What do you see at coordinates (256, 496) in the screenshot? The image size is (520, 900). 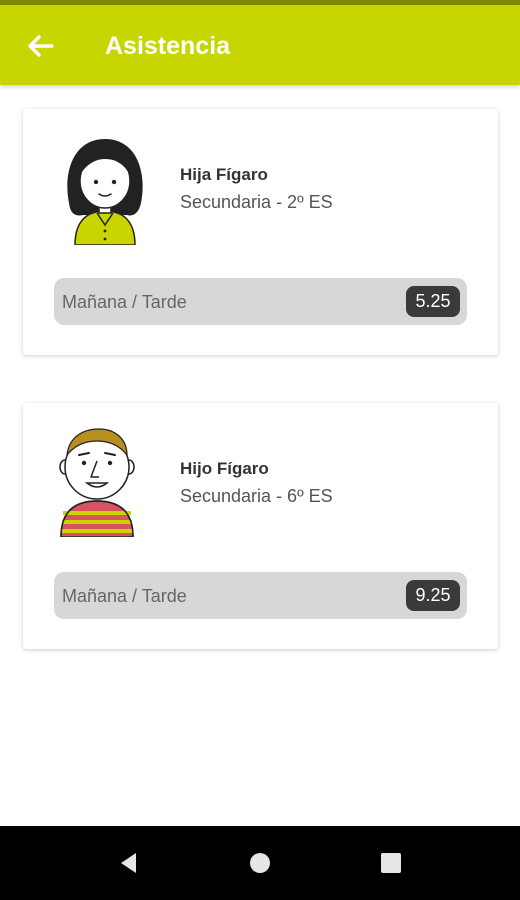 I see `student-level: Secundaria - 6º ES` at bounding box center [256, 496].